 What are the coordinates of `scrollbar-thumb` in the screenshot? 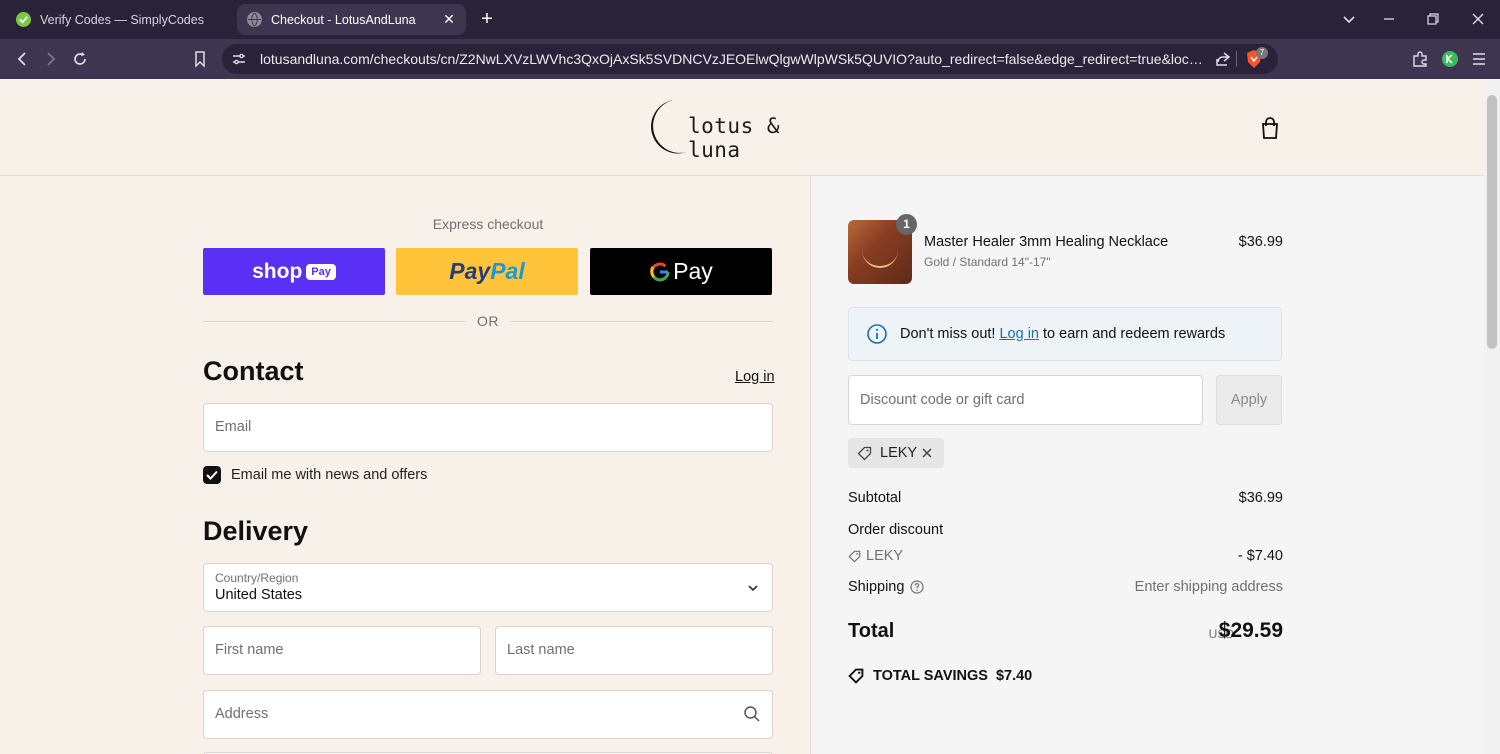 It's located at (1492, 222).